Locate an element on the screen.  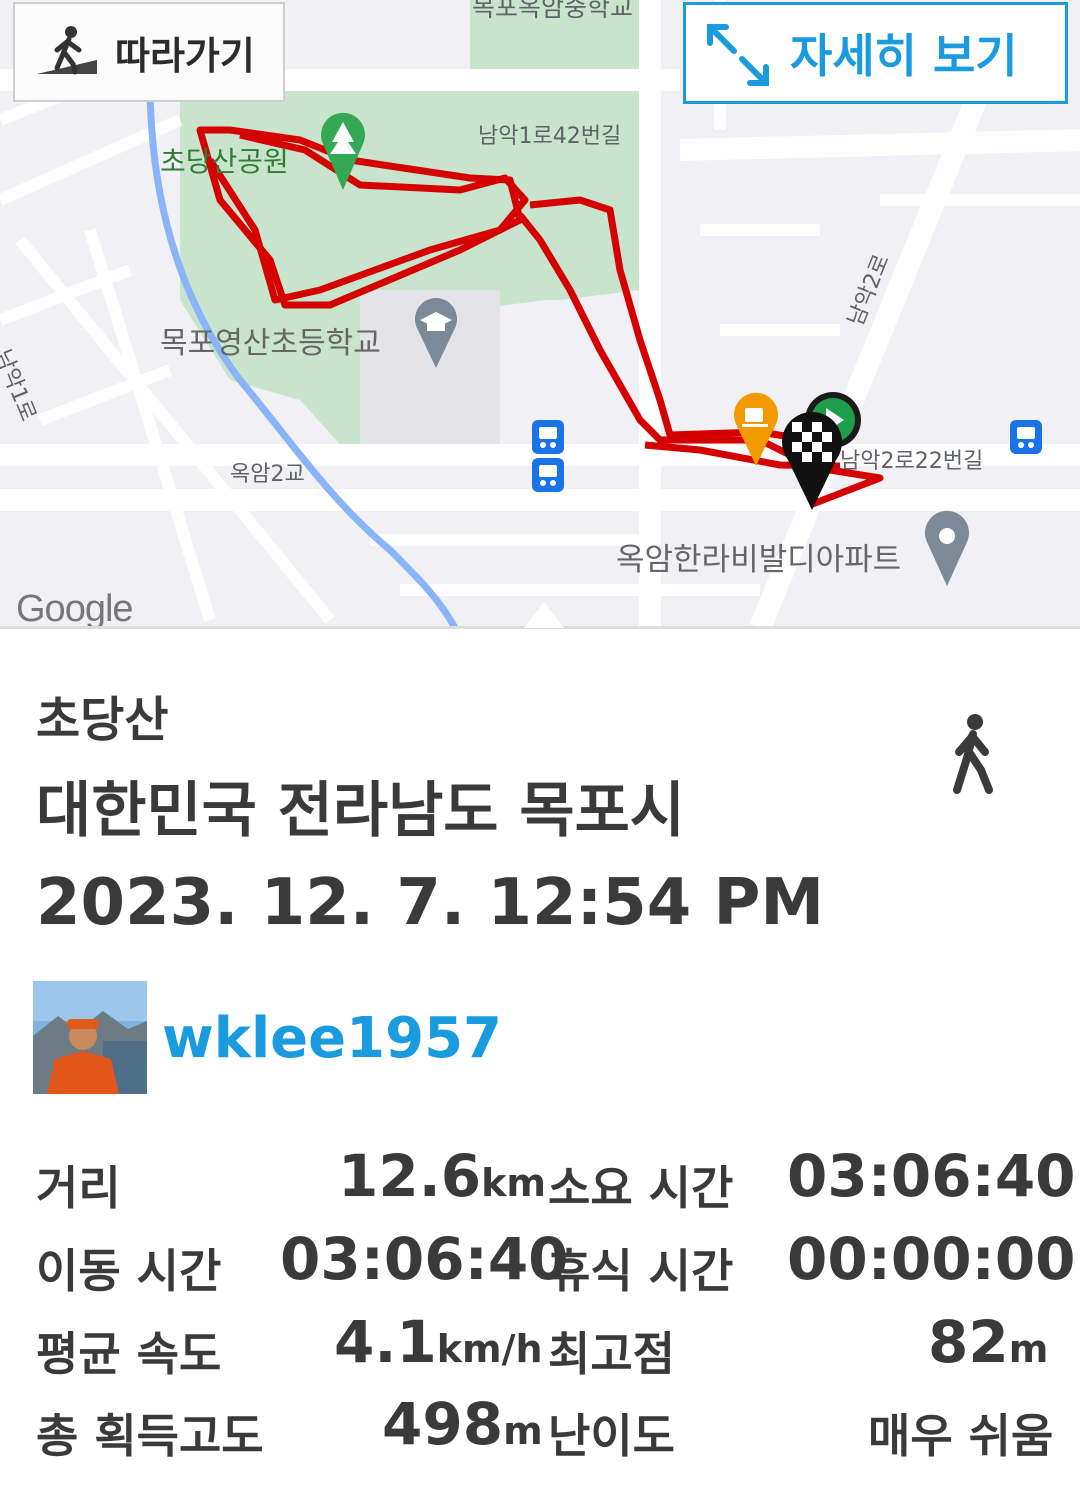
school-marker-icon is located at coordinates (436, 334).